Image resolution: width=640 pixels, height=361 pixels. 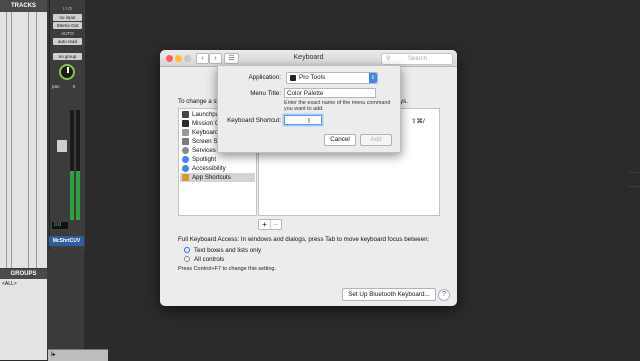 I want to click on instruction-text: To change a sh, so click(x=199, y=101).